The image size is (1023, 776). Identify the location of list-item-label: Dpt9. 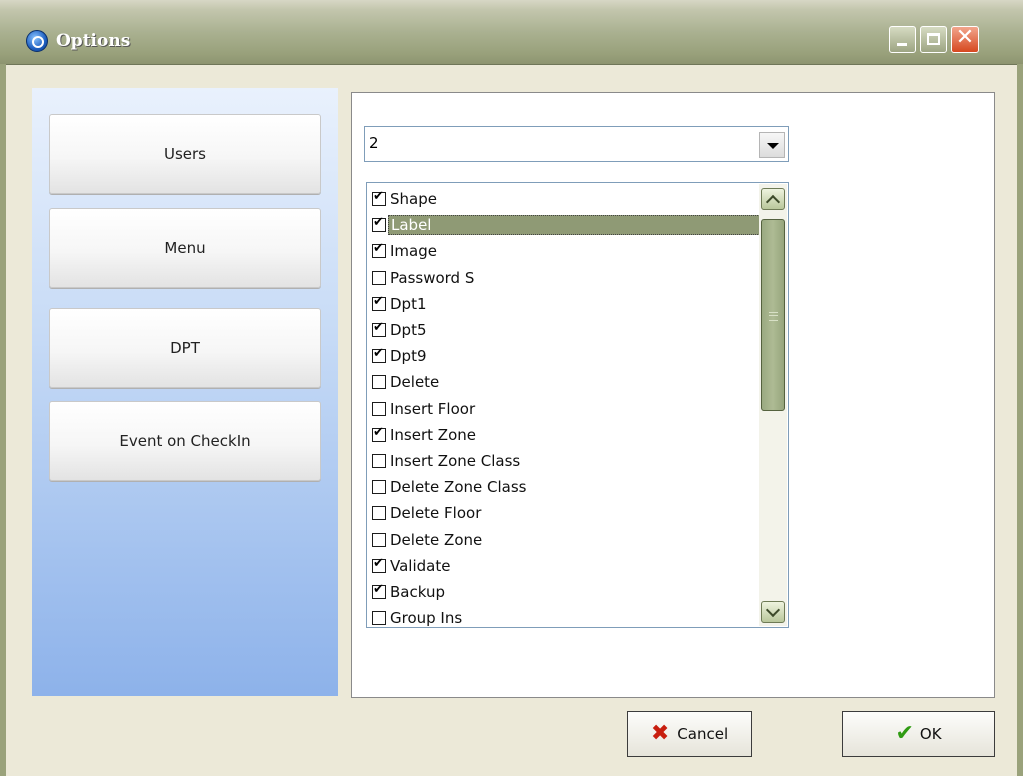
(408, 356).